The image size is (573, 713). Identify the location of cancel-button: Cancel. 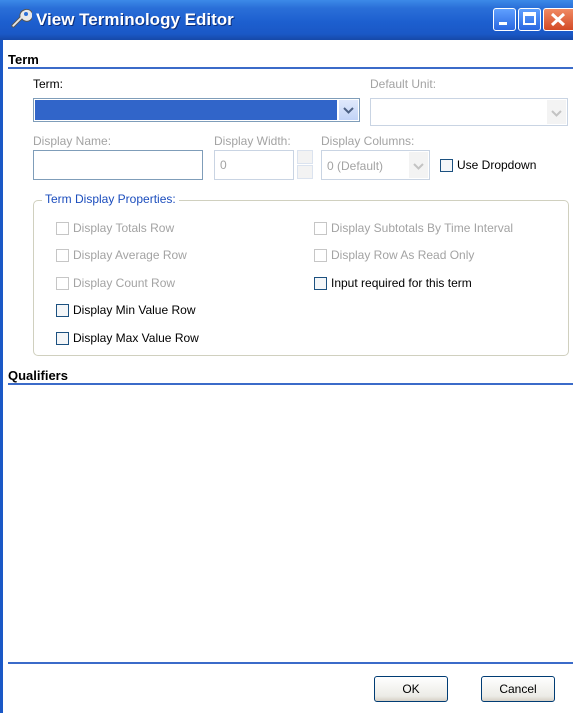
(518, 689).